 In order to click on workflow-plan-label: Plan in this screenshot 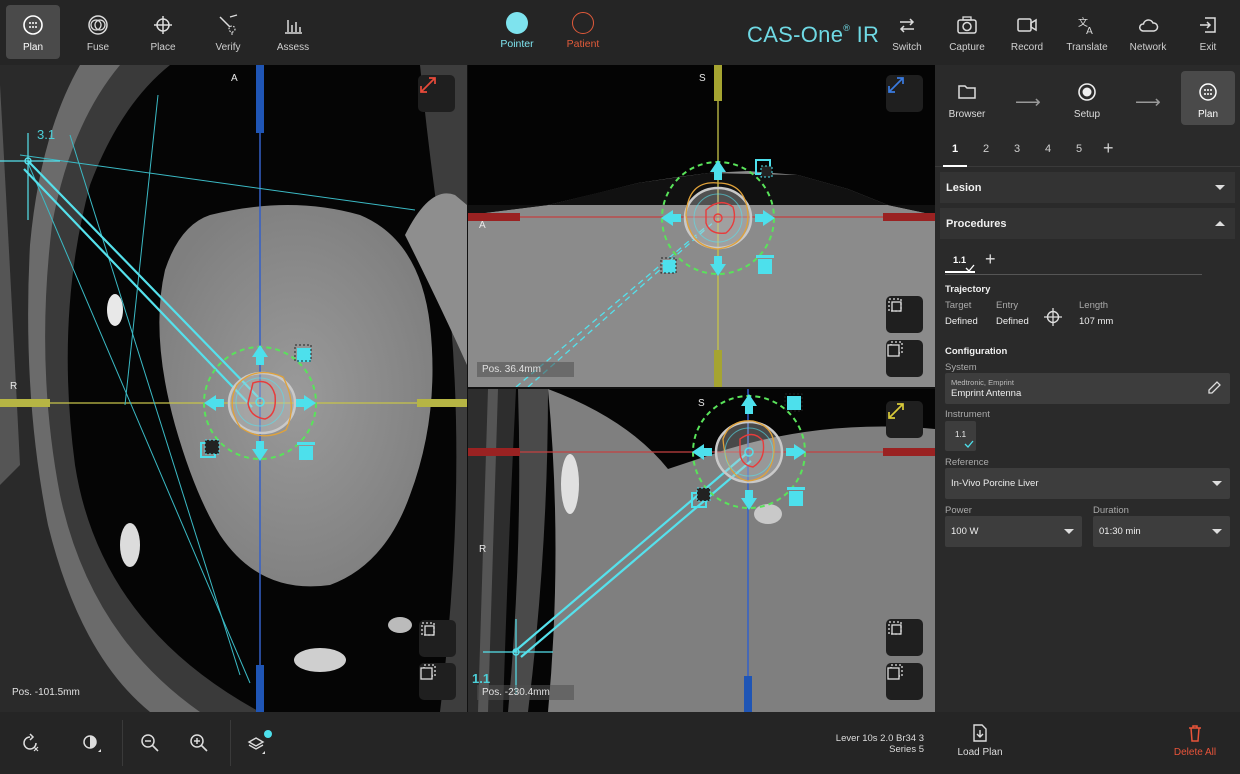, I will do `click(1207, 114)`.